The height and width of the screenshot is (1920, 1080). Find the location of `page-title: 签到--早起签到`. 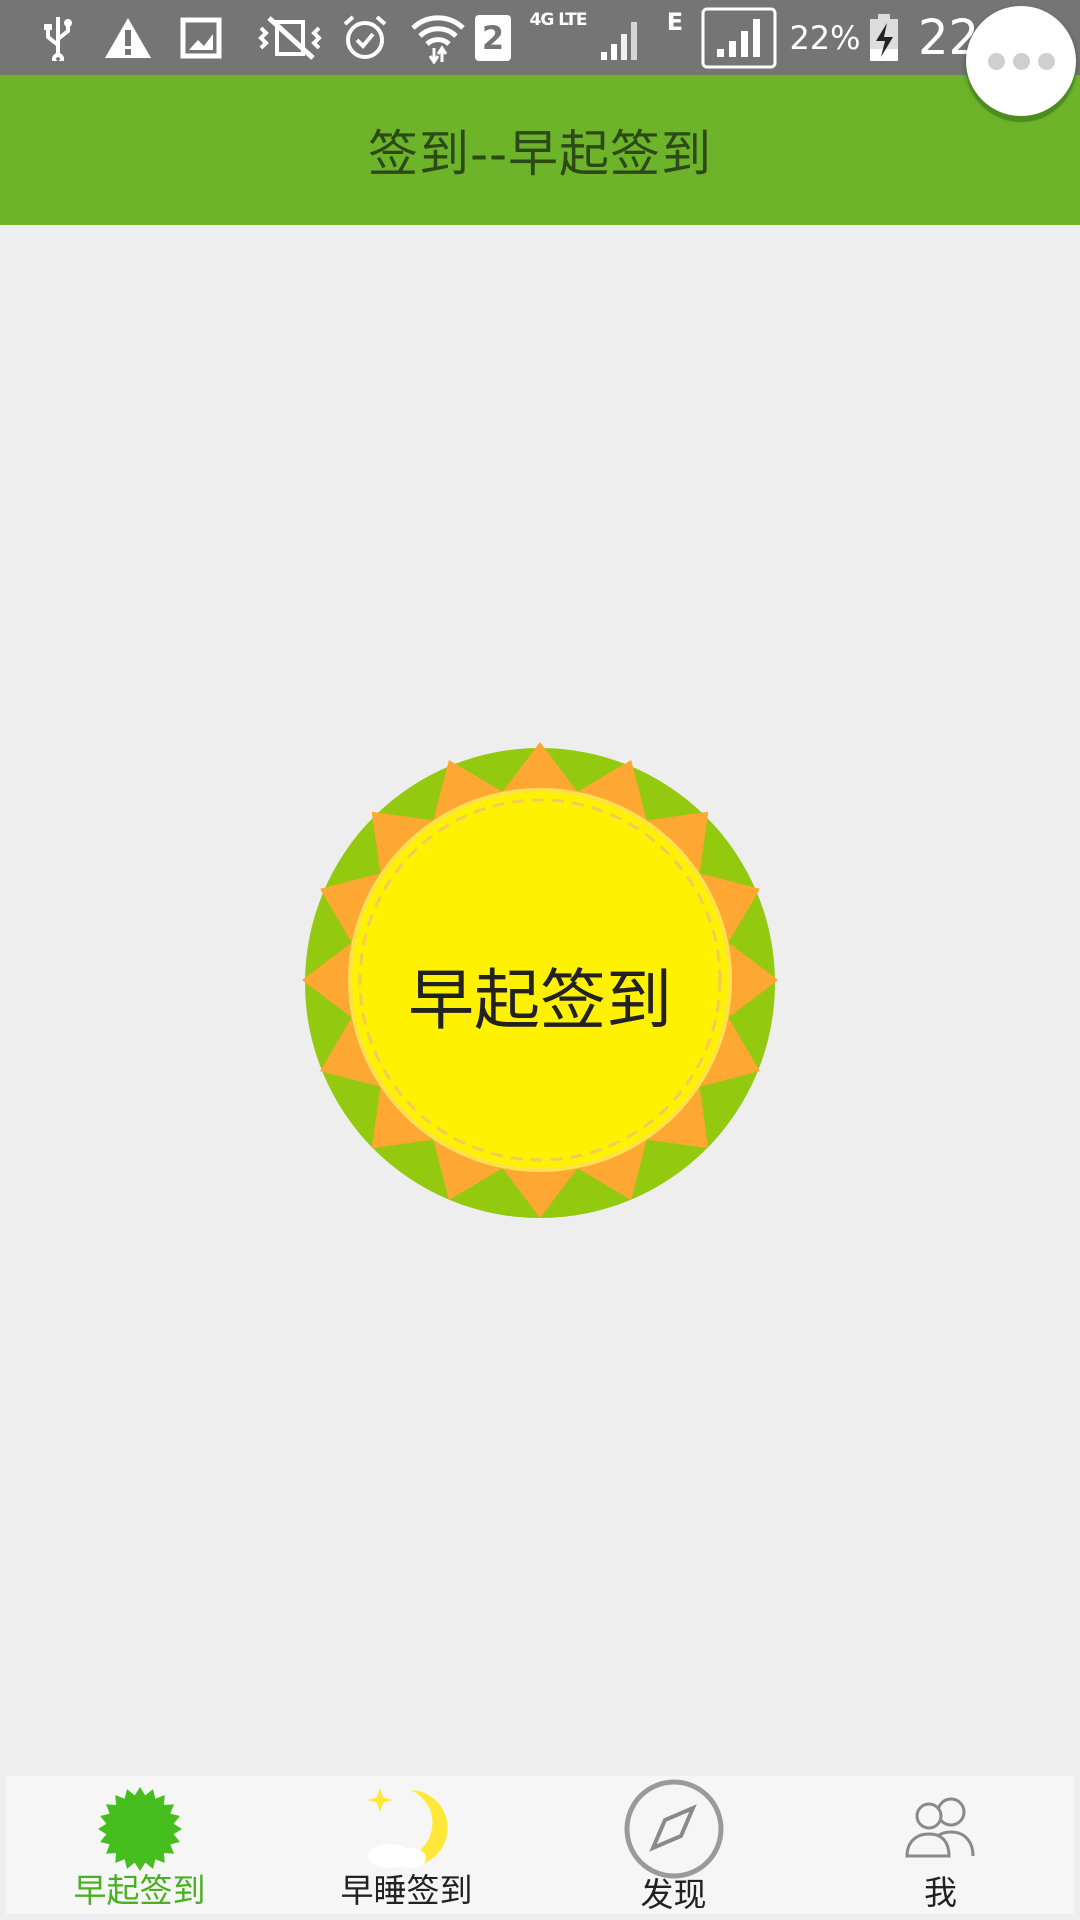

page-title: 签到--早起签到 is located at coordinates (540, 154).